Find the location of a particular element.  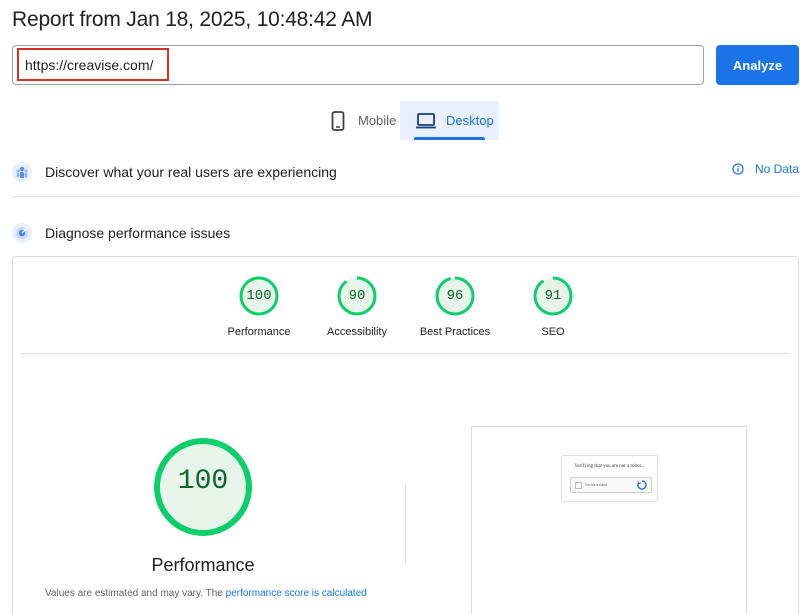

phone-icon is located at coordinates (338, 121).